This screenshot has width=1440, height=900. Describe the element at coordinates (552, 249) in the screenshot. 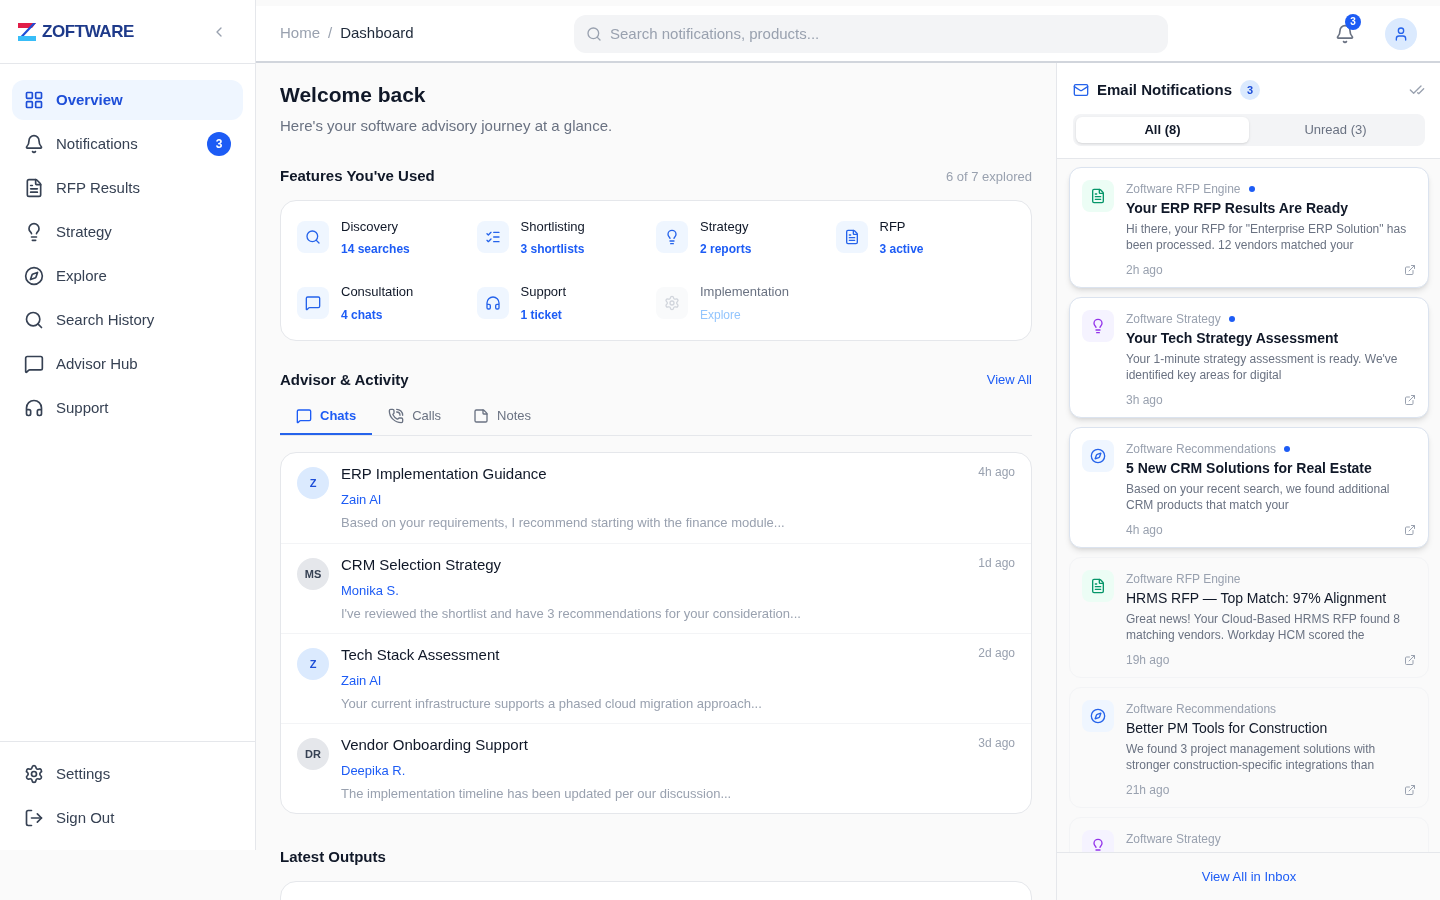

I see `feature-stat: 3 shortlists` at that location.